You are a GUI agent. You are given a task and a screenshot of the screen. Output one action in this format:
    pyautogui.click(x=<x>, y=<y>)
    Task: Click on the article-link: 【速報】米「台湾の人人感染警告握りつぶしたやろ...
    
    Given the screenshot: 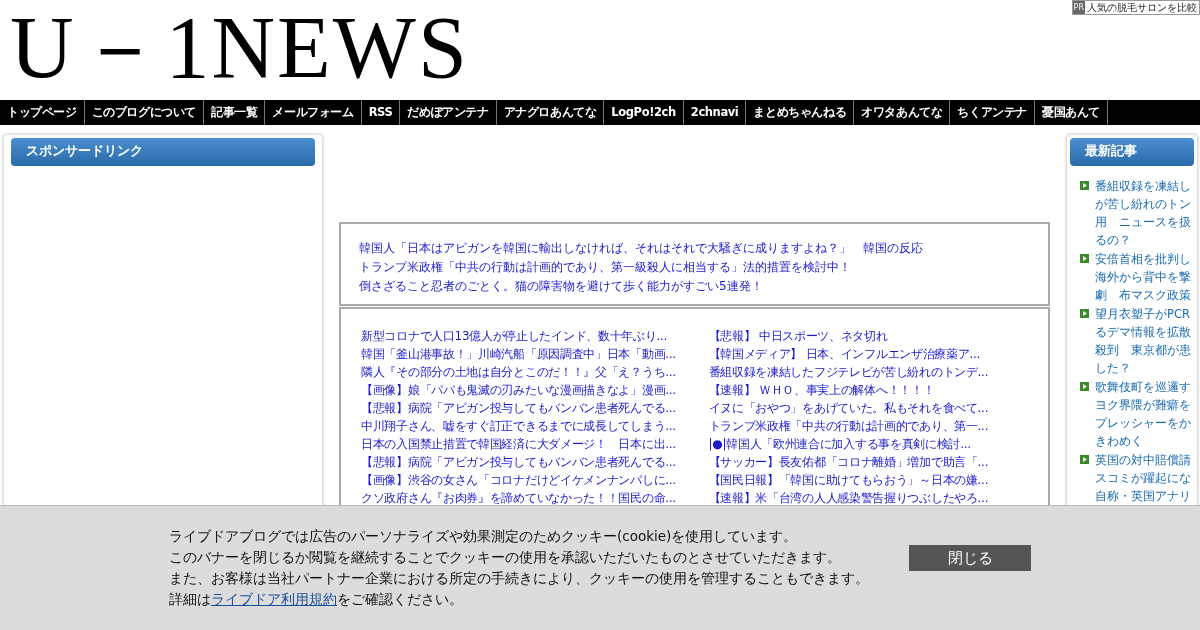 What is the action you would take?
    pyautogui.click(x=868, y=498)
    